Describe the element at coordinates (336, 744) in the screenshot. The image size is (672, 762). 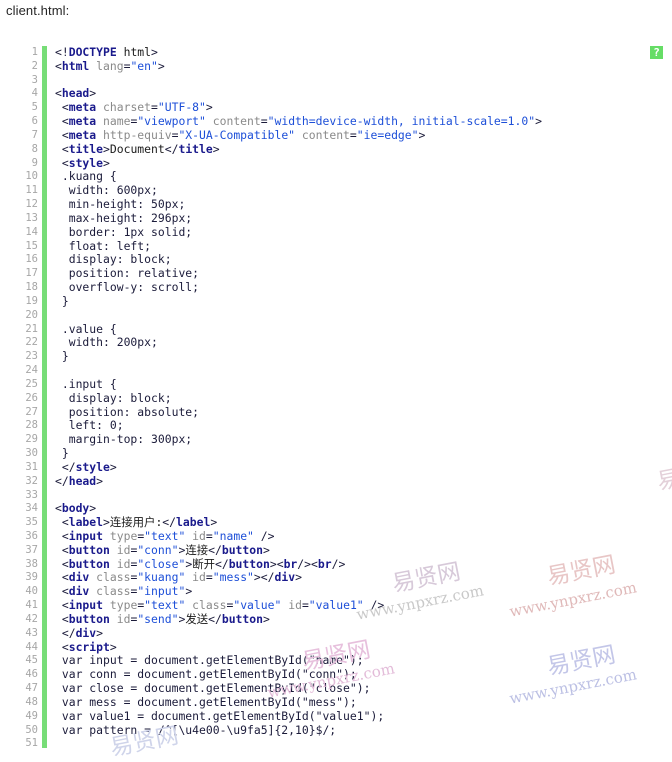
I see `code-line: 51` at that location.